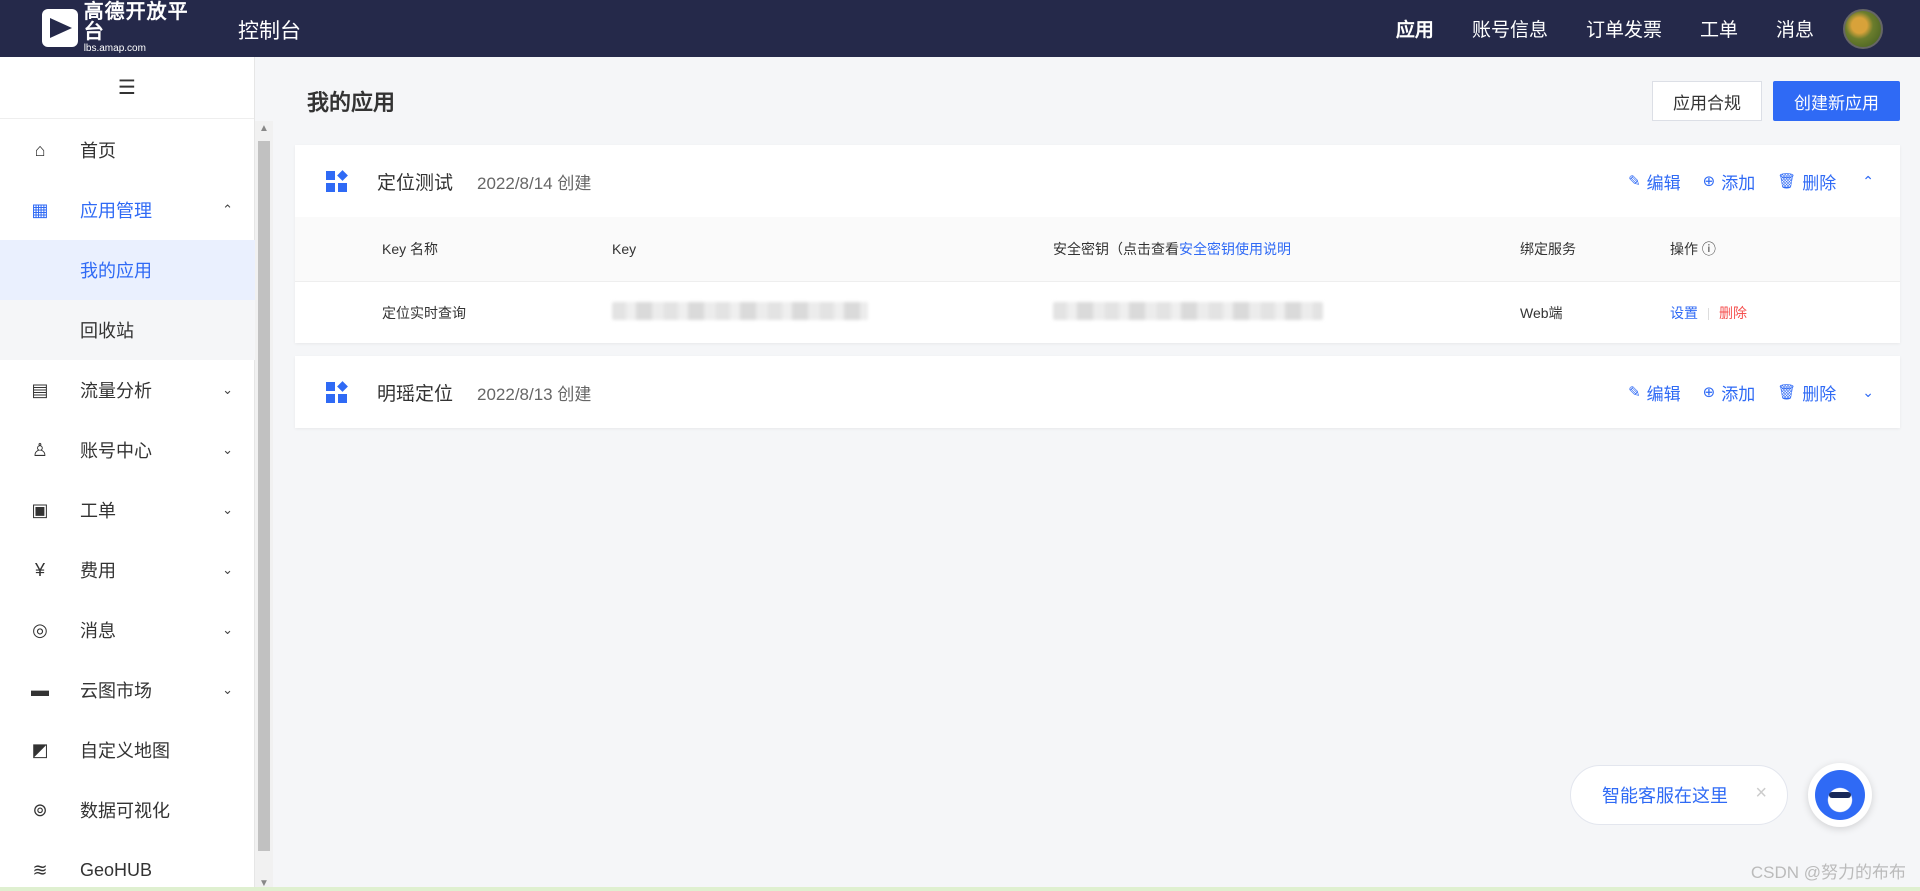 Image resolution: width=1920 pixels, height=891 pixels. I want to click on plus-circle-icon: ⊕, so click(1709, 392).